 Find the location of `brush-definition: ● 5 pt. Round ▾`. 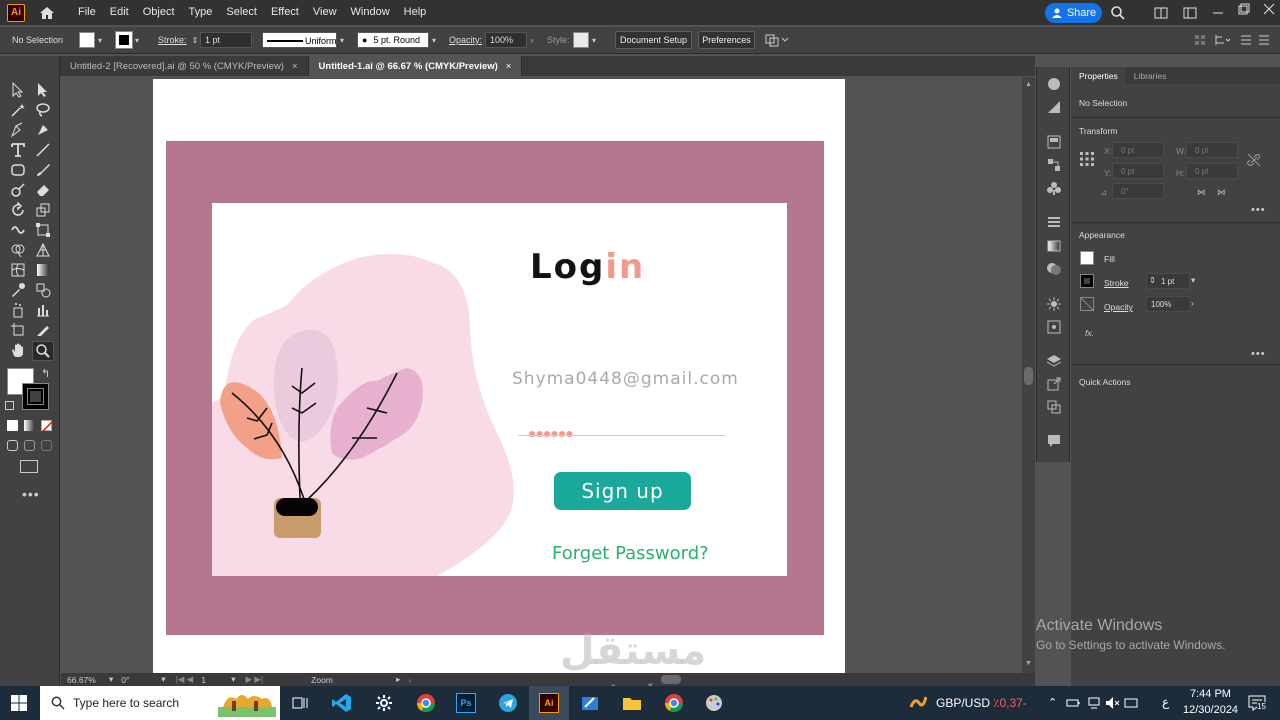

brush-definition: ● 5 pt. Round ▾ is located at coordinates (398, 40).